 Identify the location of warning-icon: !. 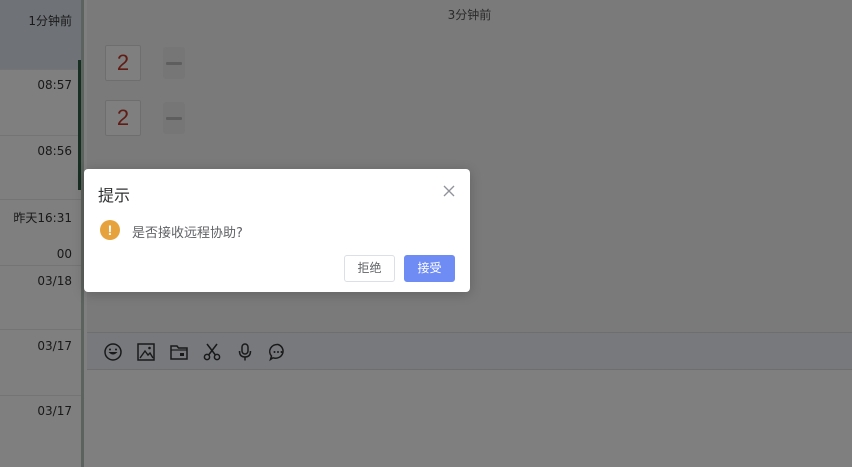
(110, 230).